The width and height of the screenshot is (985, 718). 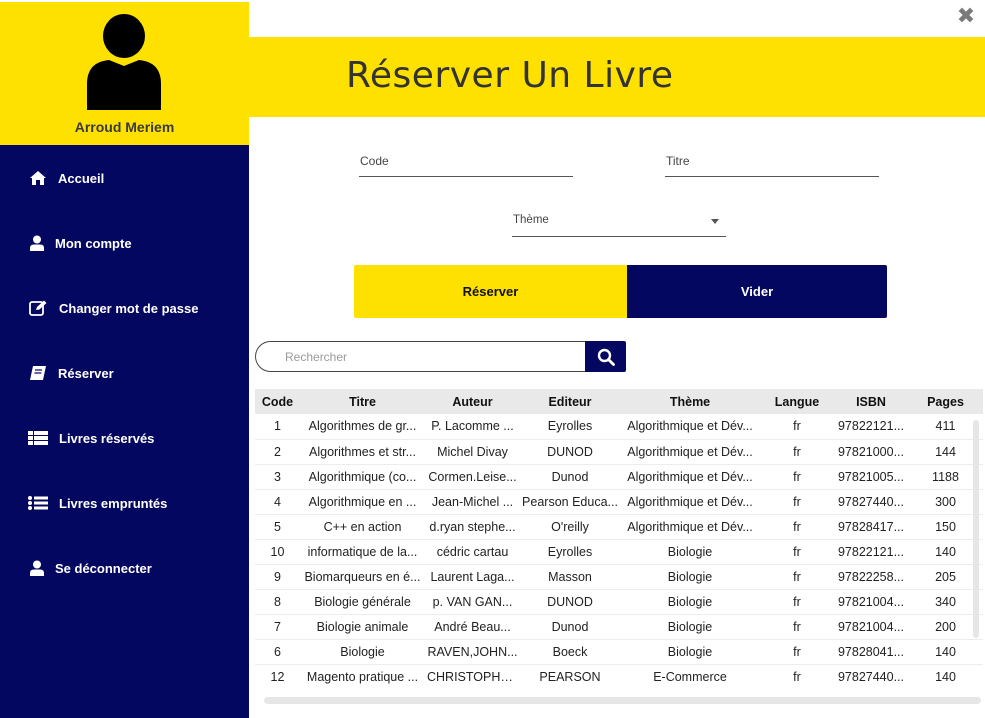 What do you see at coordinates (976, 529) in the screenshot?
I see `vertical-scrollbar` at bounding box center [976, 529].